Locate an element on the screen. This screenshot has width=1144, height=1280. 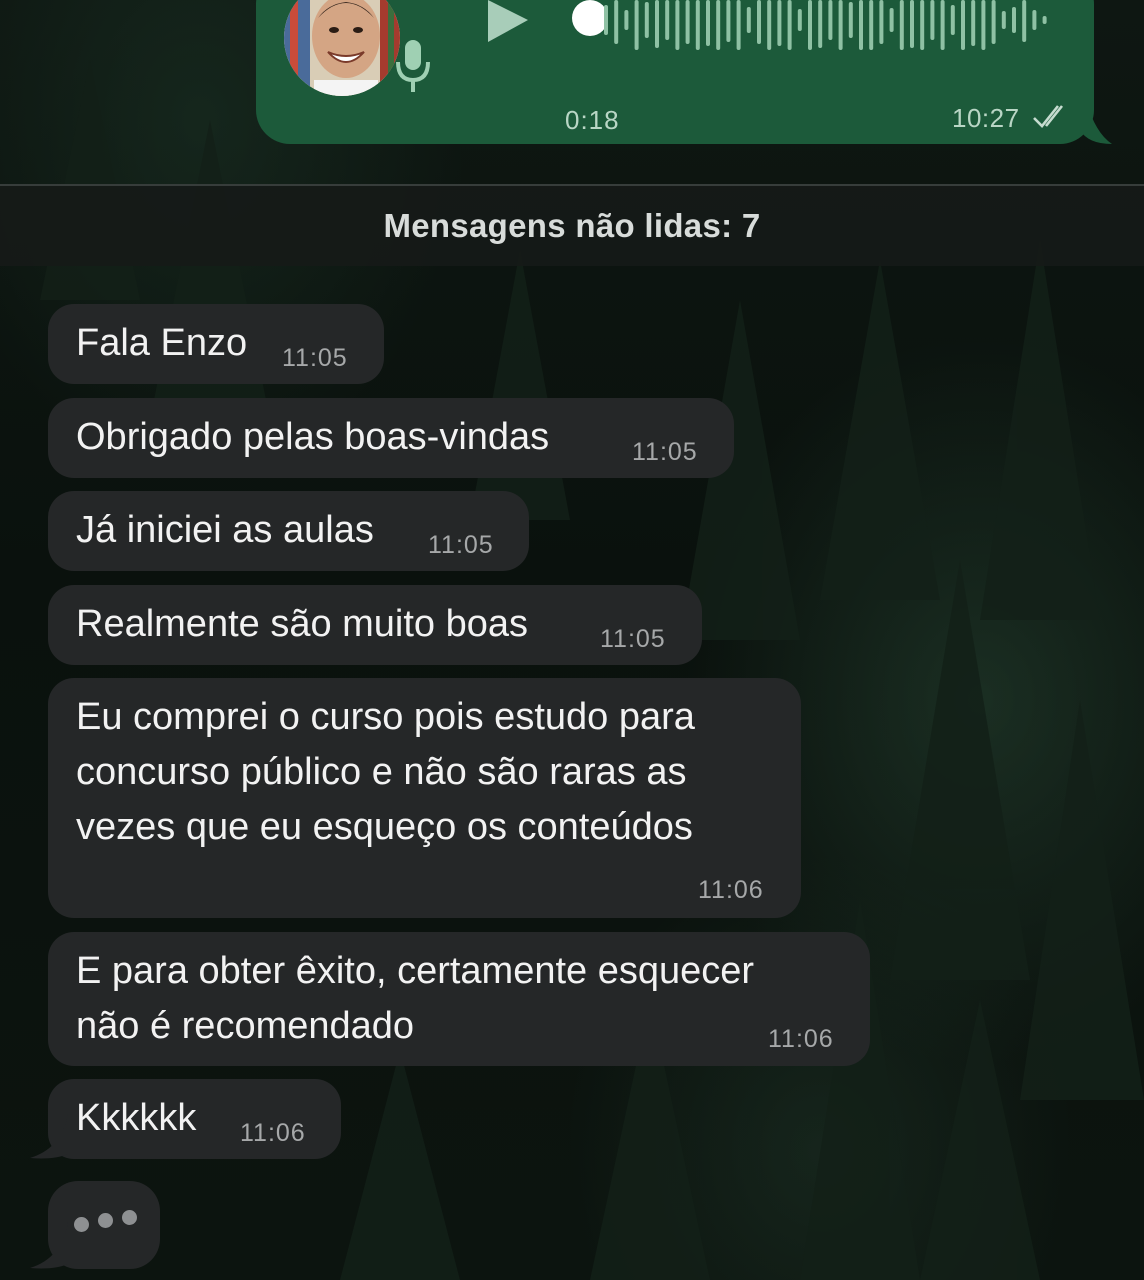
message-text: Kkkkkk is located at coordinates (136, 1118).